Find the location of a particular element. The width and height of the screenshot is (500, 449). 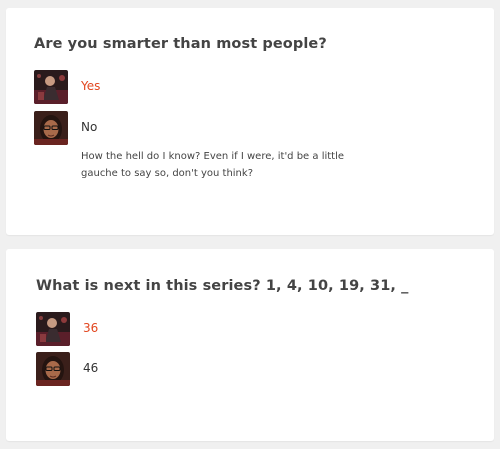

answer-label: No is located at coordinates (89, 127).